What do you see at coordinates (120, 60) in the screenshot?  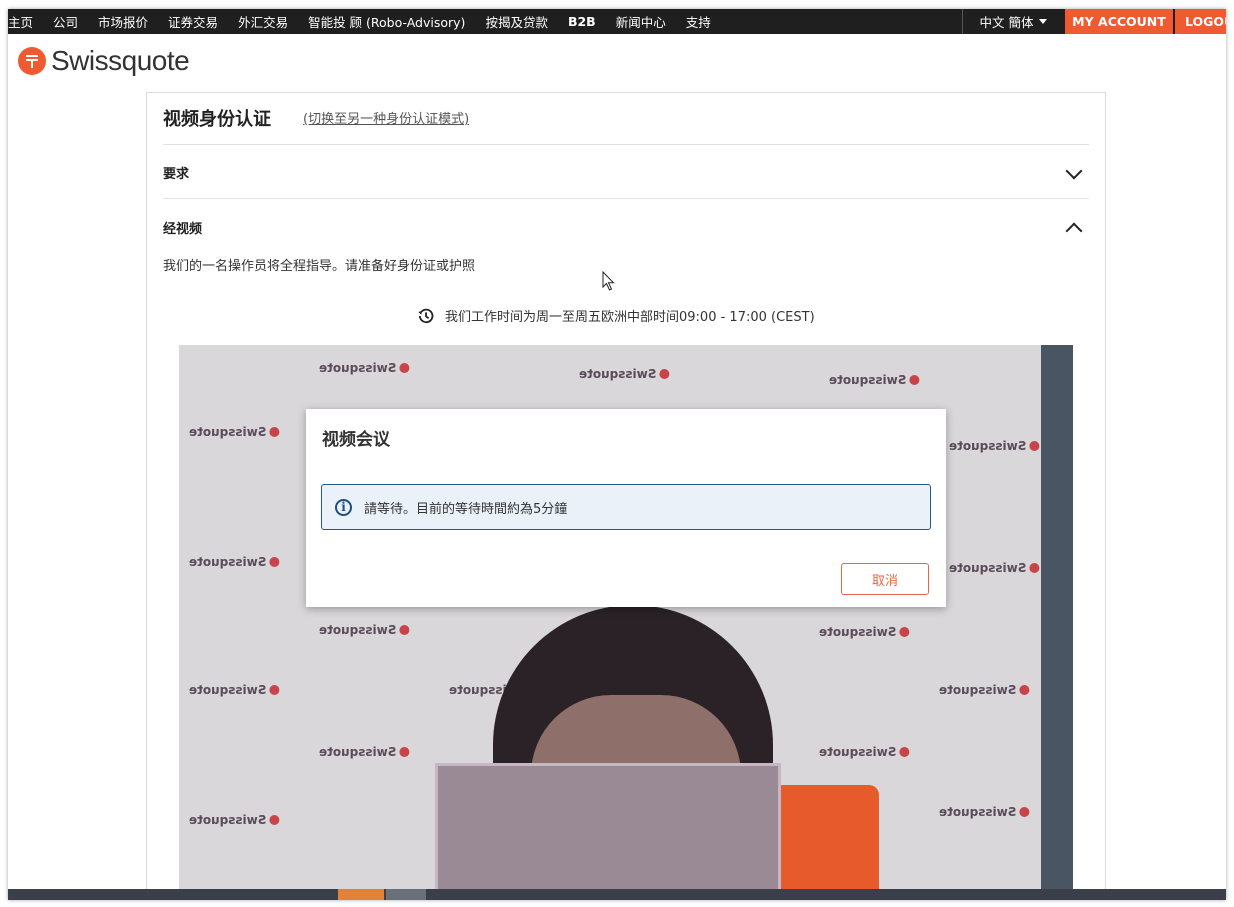 I see `brand-name: Swissquote` at bounding box center [120, 60].